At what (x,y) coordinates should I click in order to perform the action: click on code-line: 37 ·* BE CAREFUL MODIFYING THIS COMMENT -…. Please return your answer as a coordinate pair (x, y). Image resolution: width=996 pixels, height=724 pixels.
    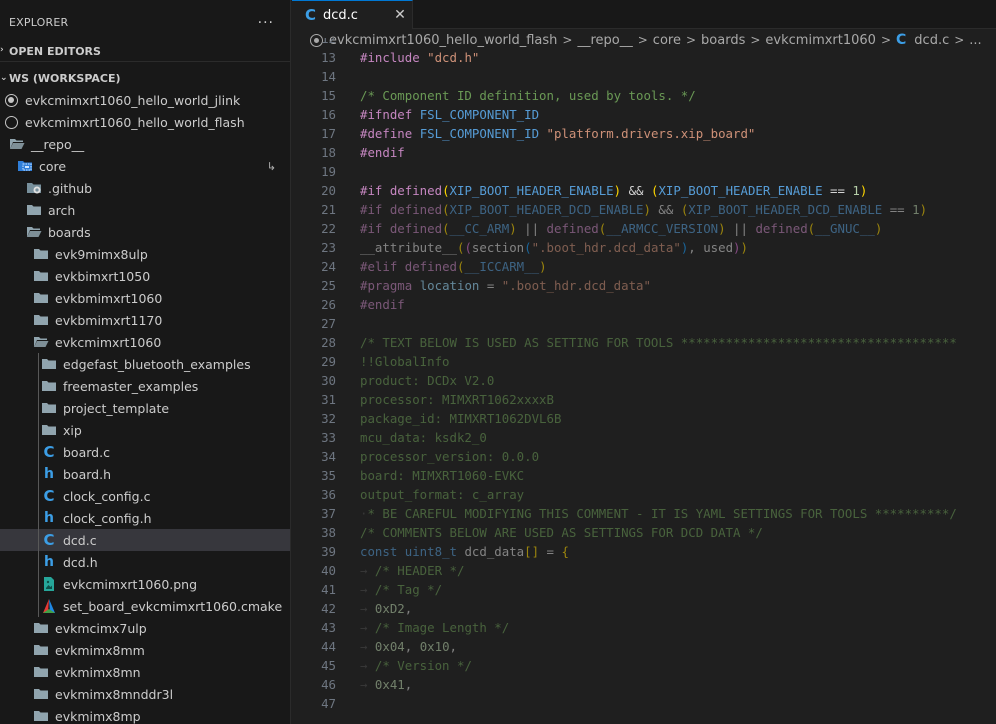
    Looking at the image, I should click on (644, 513).